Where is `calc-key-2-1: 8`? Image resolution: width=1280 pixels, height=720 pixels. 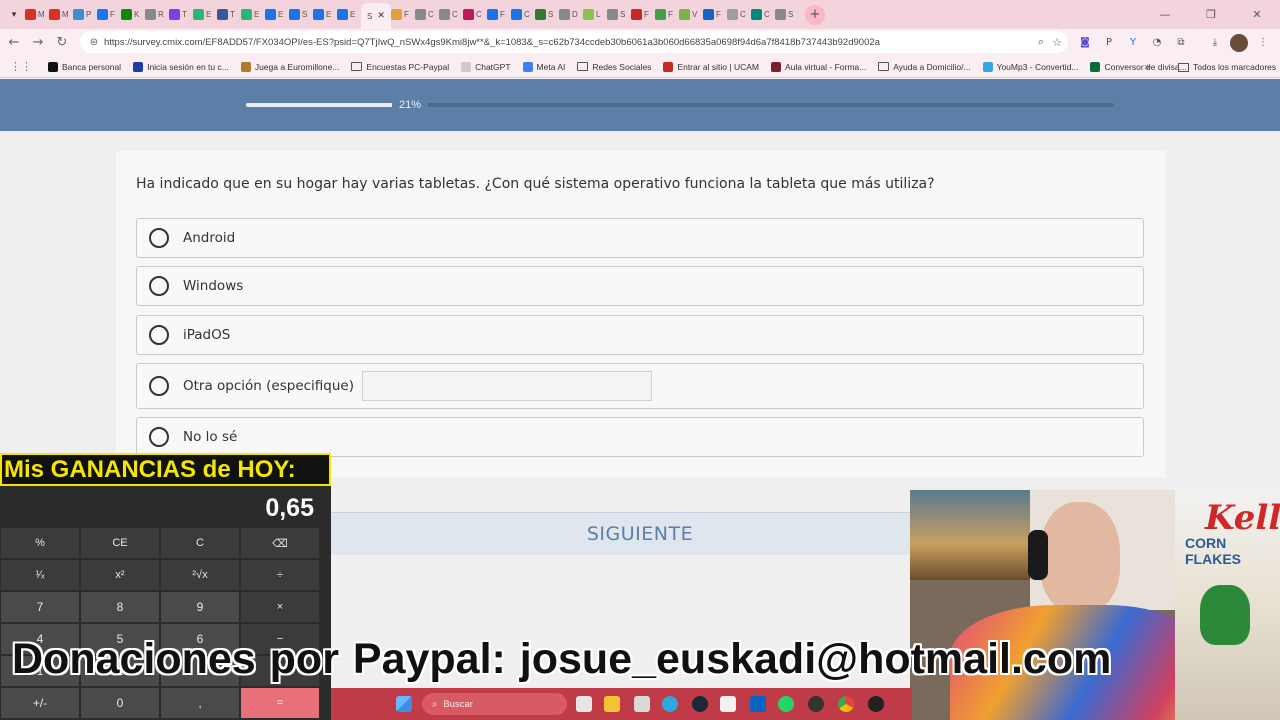 calc-key-2-1: 8 is located at coordinates (120, 607).